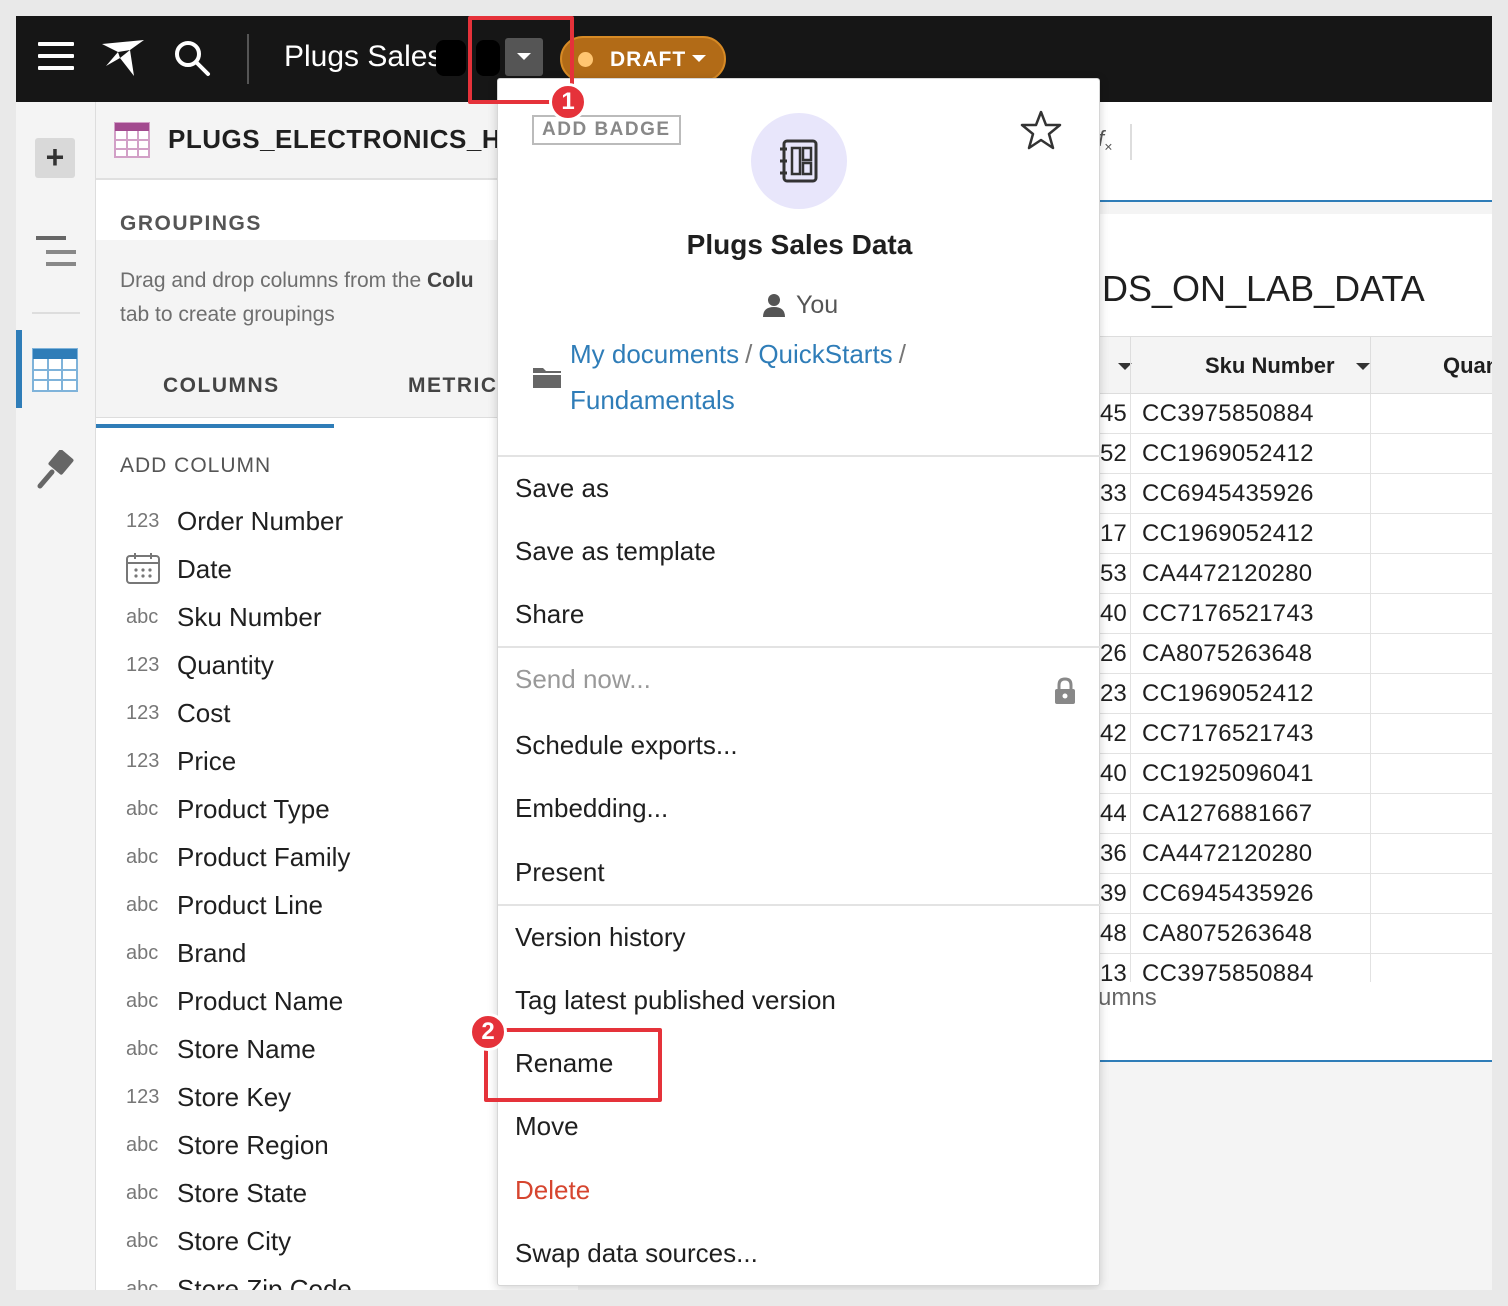 The width and height of the screenshot is (1508, 1306). Describe the element at coordinates (204, 569) in the screenshot. I see `column-name: Date` at that location.